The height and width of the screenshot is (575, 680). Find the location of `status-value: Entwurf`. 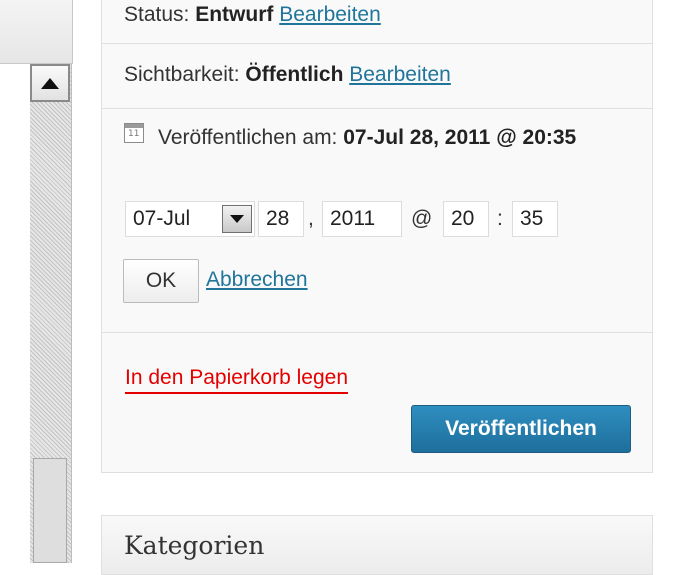

status-value: Entwurf is located at coordinates (234, 14).